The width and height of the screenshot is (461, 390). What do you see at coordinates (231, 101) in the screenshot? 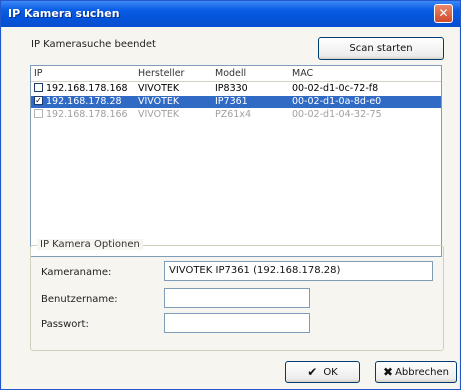
I see `row-model: IP7361` at bounding box center [231, 101].